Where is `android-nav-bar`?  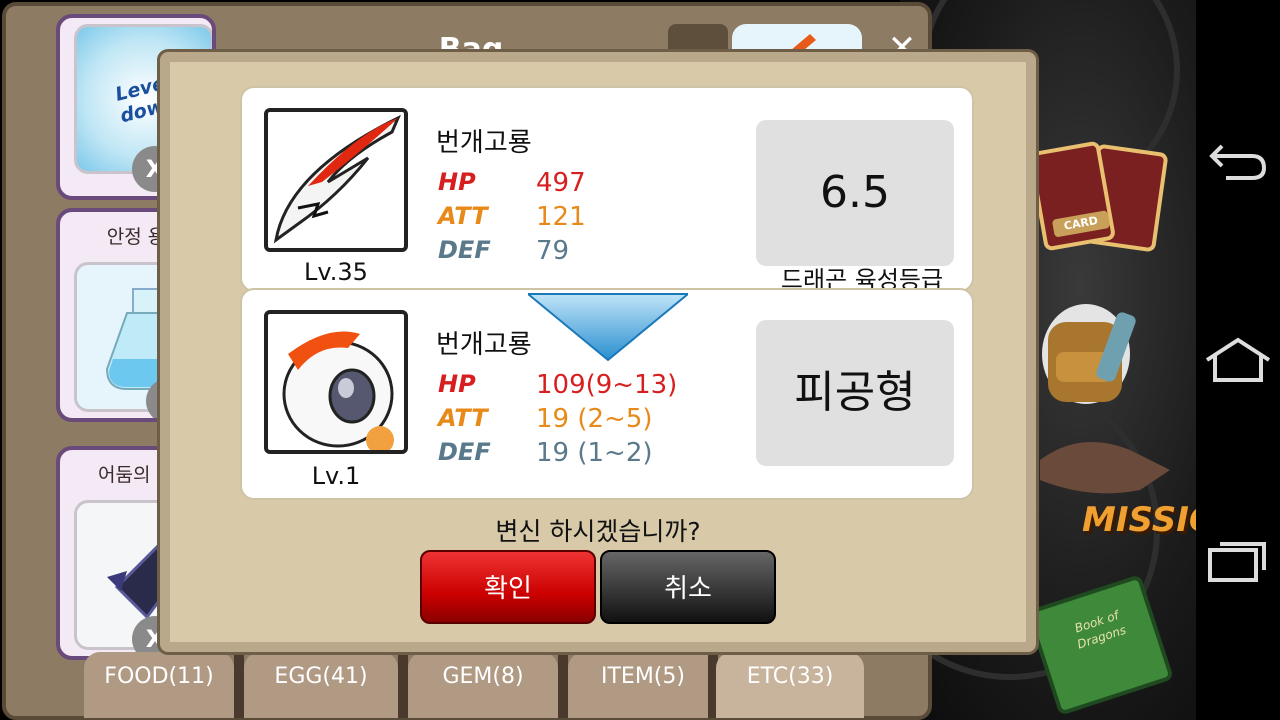
android-nav-bar is located at coordinates (1238, 360).